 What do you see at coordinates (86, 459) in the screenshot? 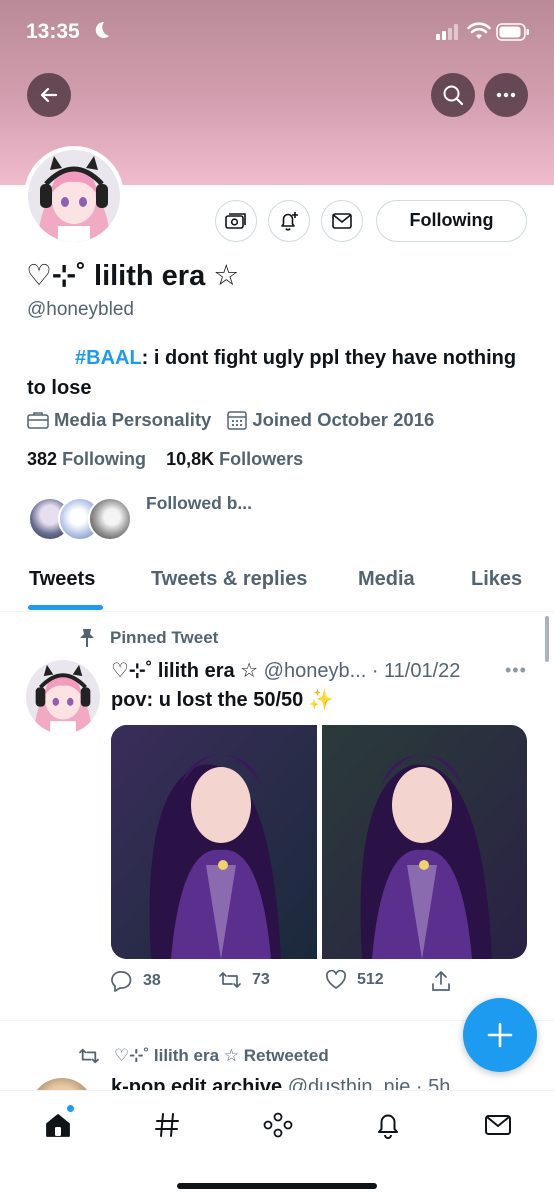
I see `following-count-link: 382 Following` at bounding box center [86, 459].